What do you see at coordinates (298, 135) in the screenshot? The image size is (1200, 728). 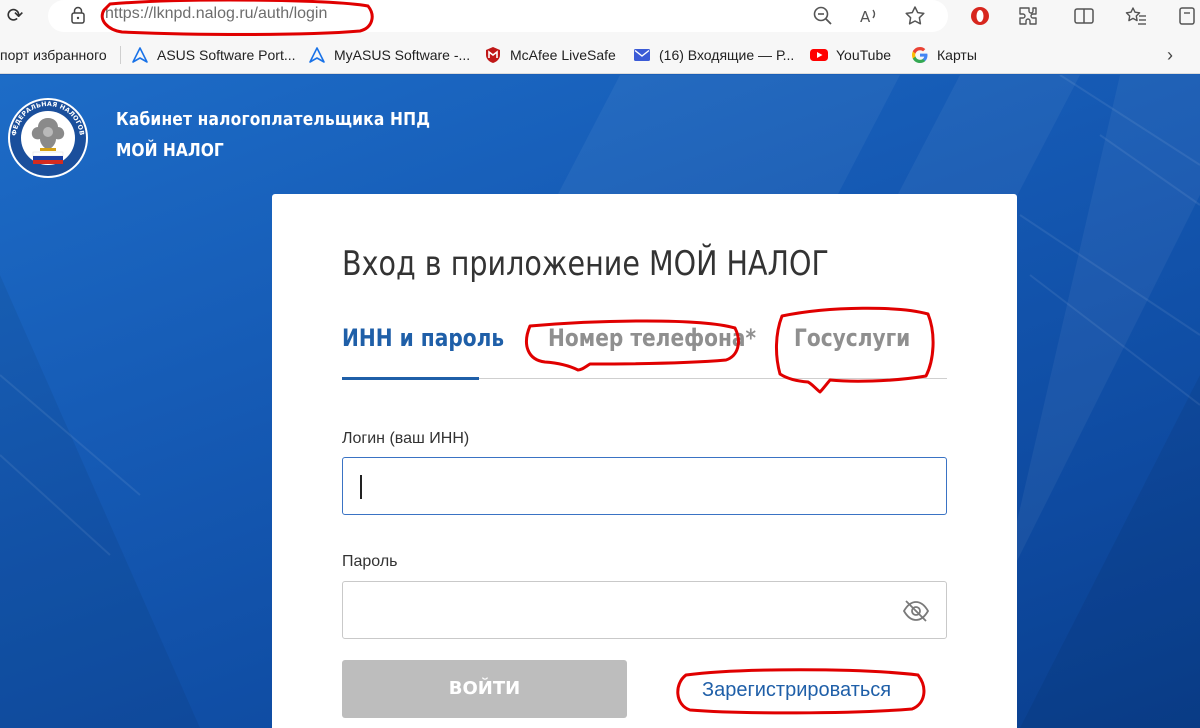 I see `brand-title: Кабинет налогоплательщика НПД МОЙ НАЛОГ` at bounding box center [298, 135].